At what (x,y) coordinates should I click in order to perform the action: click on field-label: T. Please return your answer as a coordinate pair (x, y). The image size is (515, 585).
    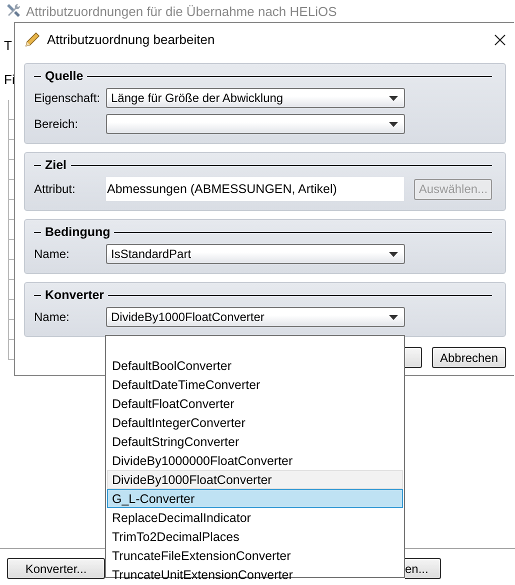
    Looking at the image, I should click on (8, 45).